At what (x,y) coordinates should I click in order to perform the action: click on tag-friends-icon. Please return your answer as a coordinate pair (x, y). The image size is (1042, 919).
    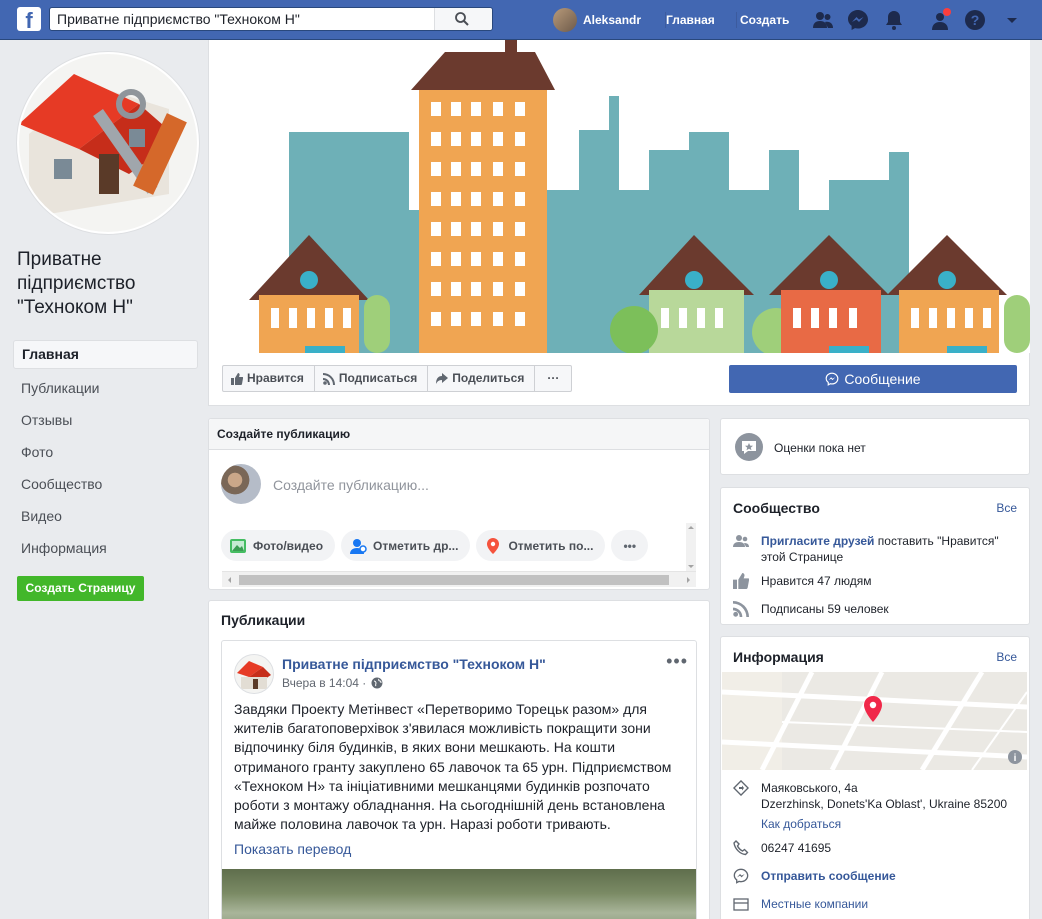
    Looking at the image, I should click on (358, 546).